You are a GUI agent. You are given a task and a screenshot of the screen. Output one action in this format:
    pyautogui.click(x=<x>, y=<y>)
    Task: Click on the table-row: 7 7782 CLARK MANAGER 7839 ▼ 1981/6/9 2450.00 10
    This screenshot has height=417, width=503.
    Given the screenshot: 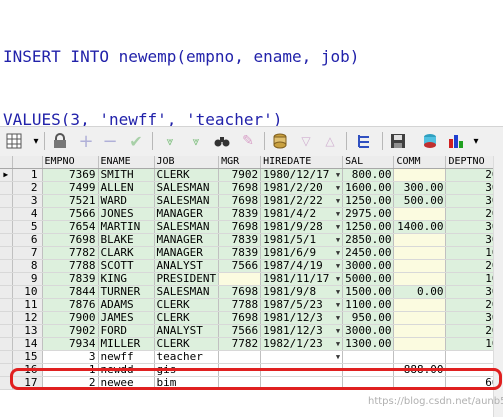 What is the action you would take?
    pyautogui.click(x=251, y=253)
    